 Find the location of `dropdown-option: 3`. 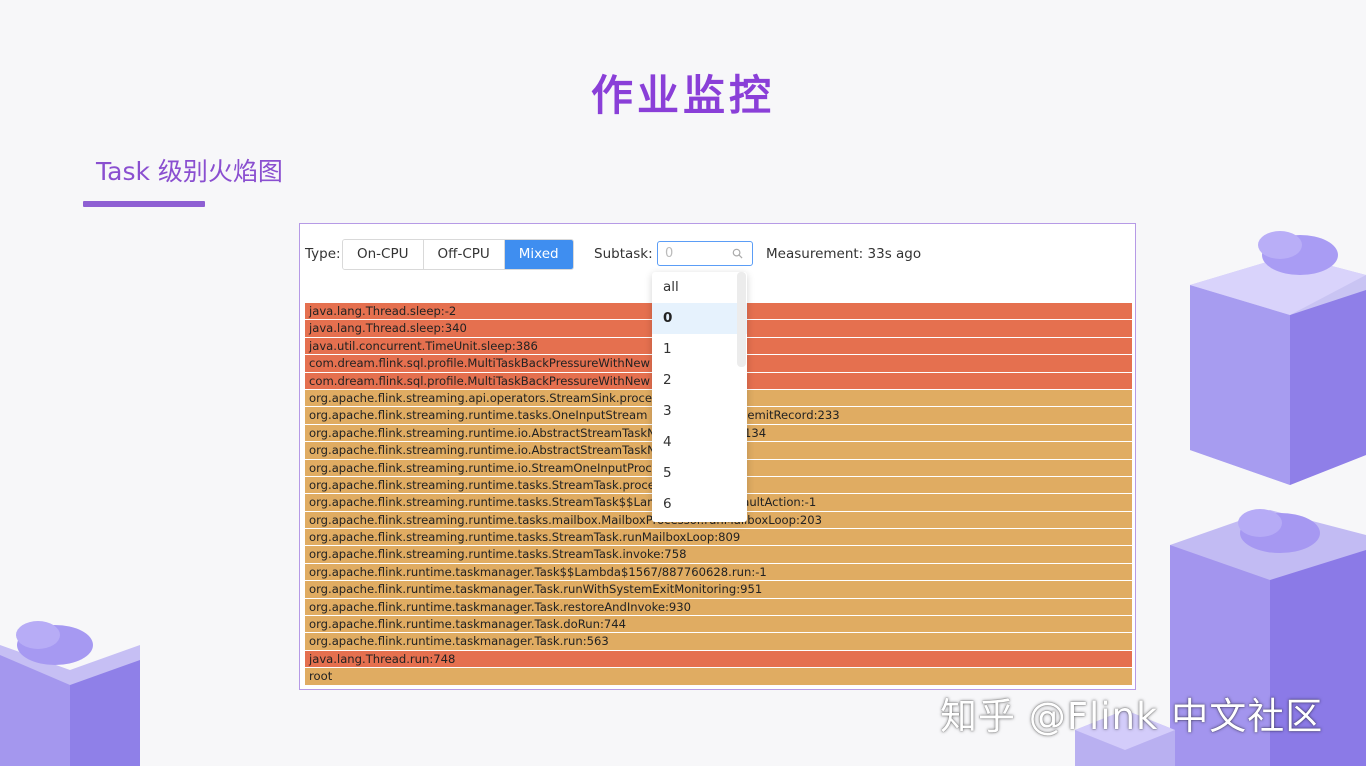

dropdown-option: 3 is located at coordinates (699, 411).